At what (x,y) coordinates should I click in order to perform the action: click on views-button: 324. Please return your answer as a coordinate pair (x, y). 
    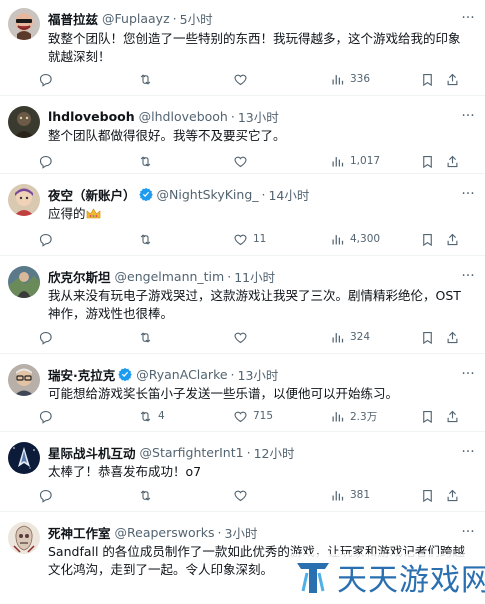
    Looking at the image, I should click on (350, 337).